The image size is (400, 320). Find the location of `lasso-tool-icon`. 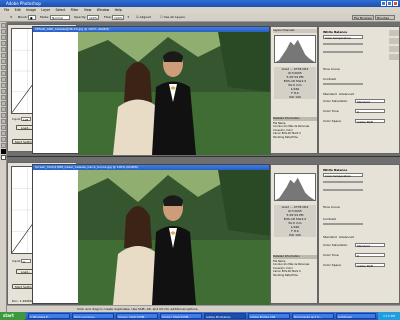

lasso-tool-icon is located at coordinates (3, 37).